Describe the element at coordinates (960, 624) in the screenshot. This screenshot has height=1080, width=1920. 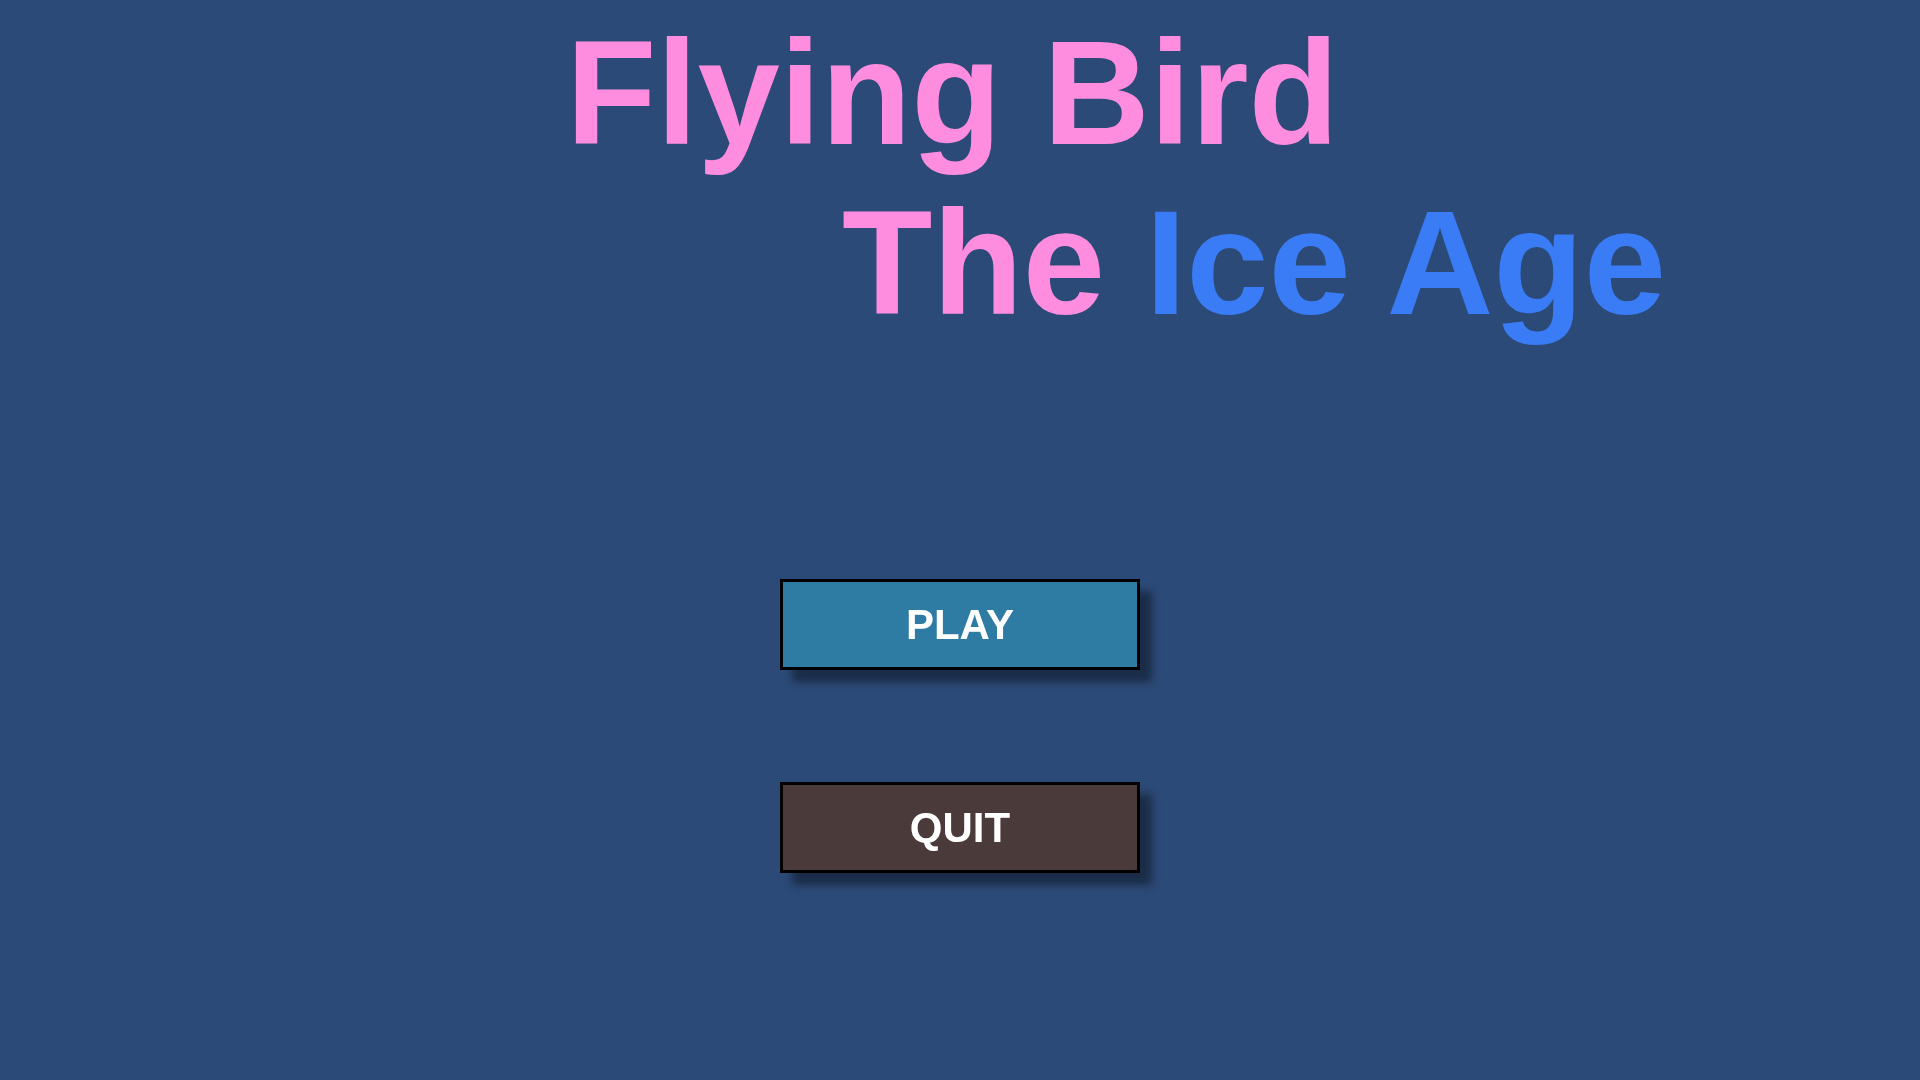
I see `play-button: PLAY` at that location.